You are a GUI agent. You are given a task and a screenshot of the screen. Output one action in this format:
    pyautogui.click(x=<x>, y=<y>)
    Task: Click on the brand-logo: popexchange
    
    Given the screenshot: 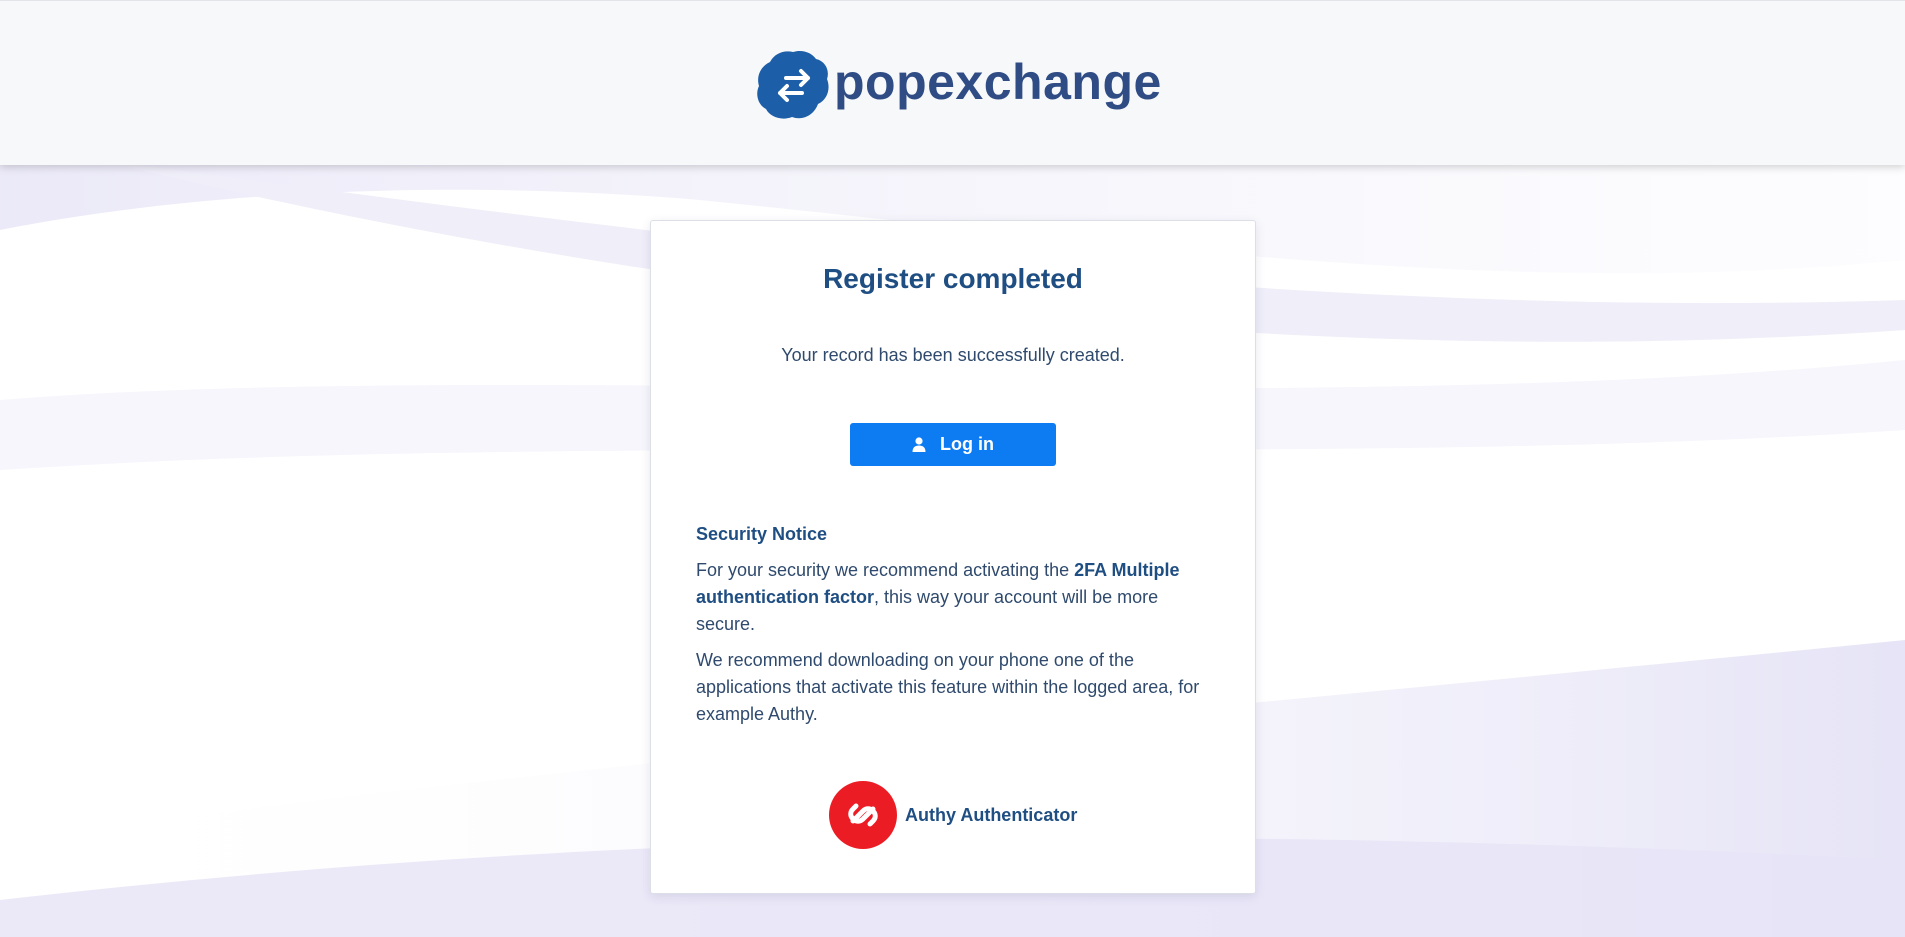 What is the action you would take?
    pyautogui.click(x=959, y=85)
    